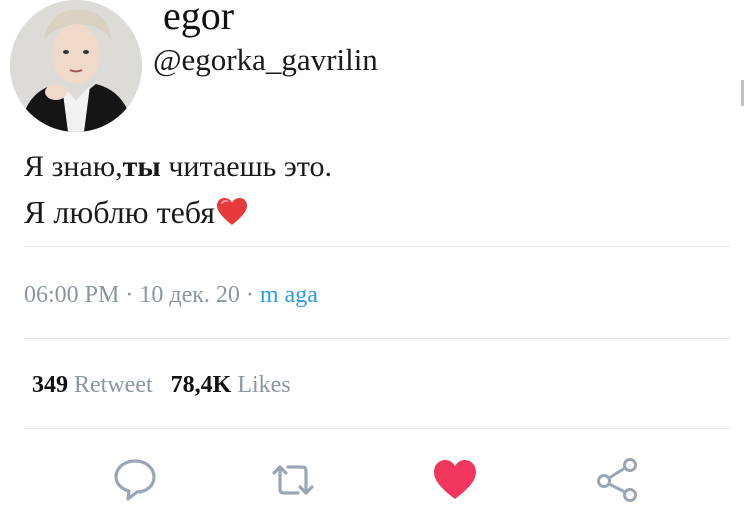 This screenshot has height=512, width=750. I want to click on tweet-stats: 349 Retweet 78,4K Likes, so click(161, 385).